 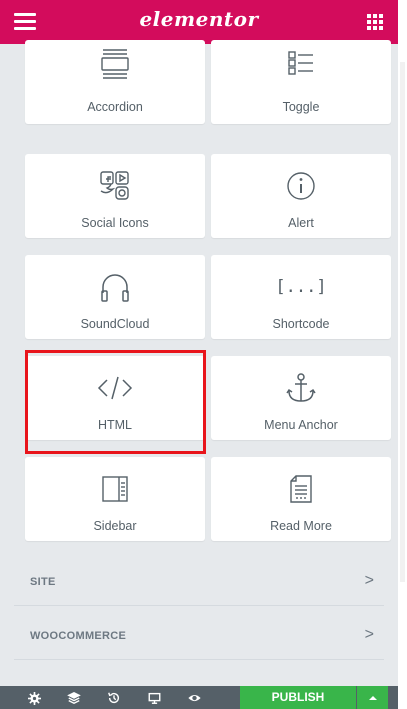 I want to click on widget-read-more: Read More, so click(x=301, y=499).